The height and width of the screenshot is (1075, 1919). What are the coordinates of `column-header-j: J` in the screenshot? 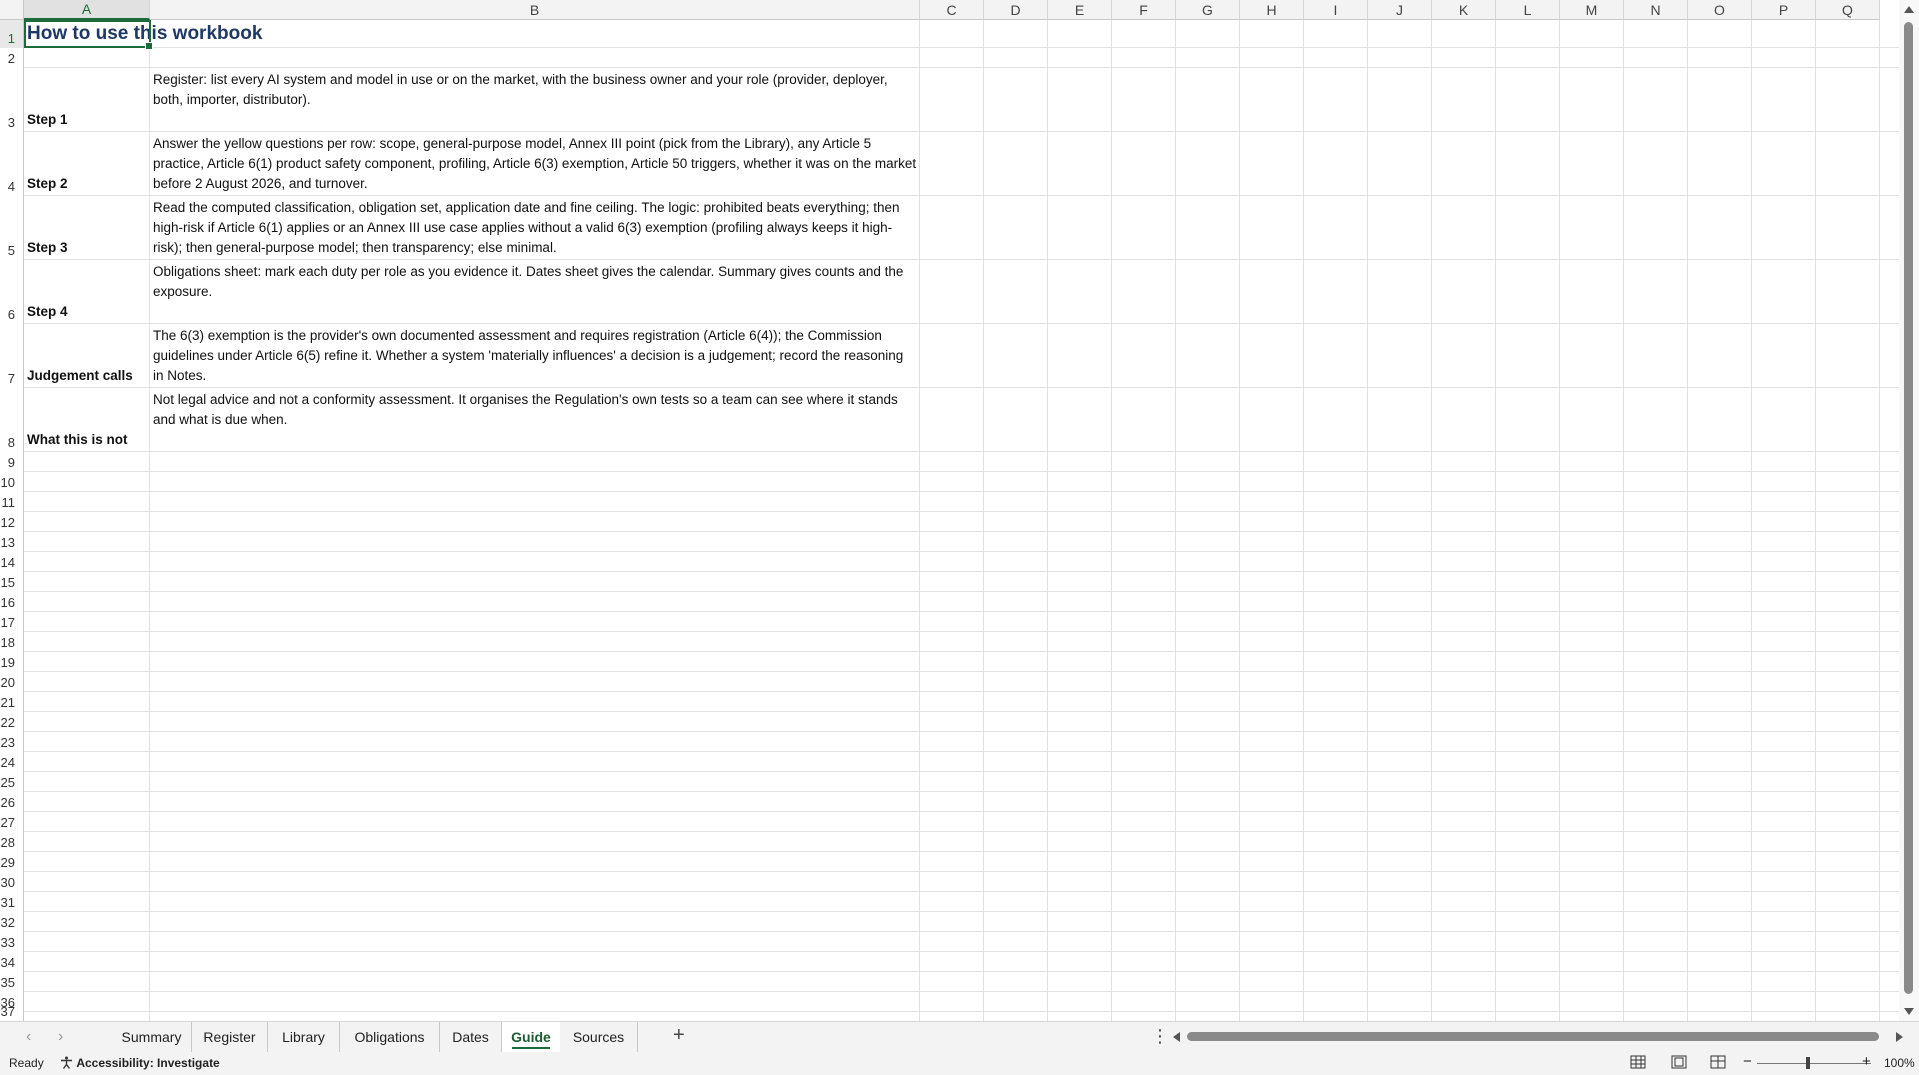 It's located at (1400, 10).